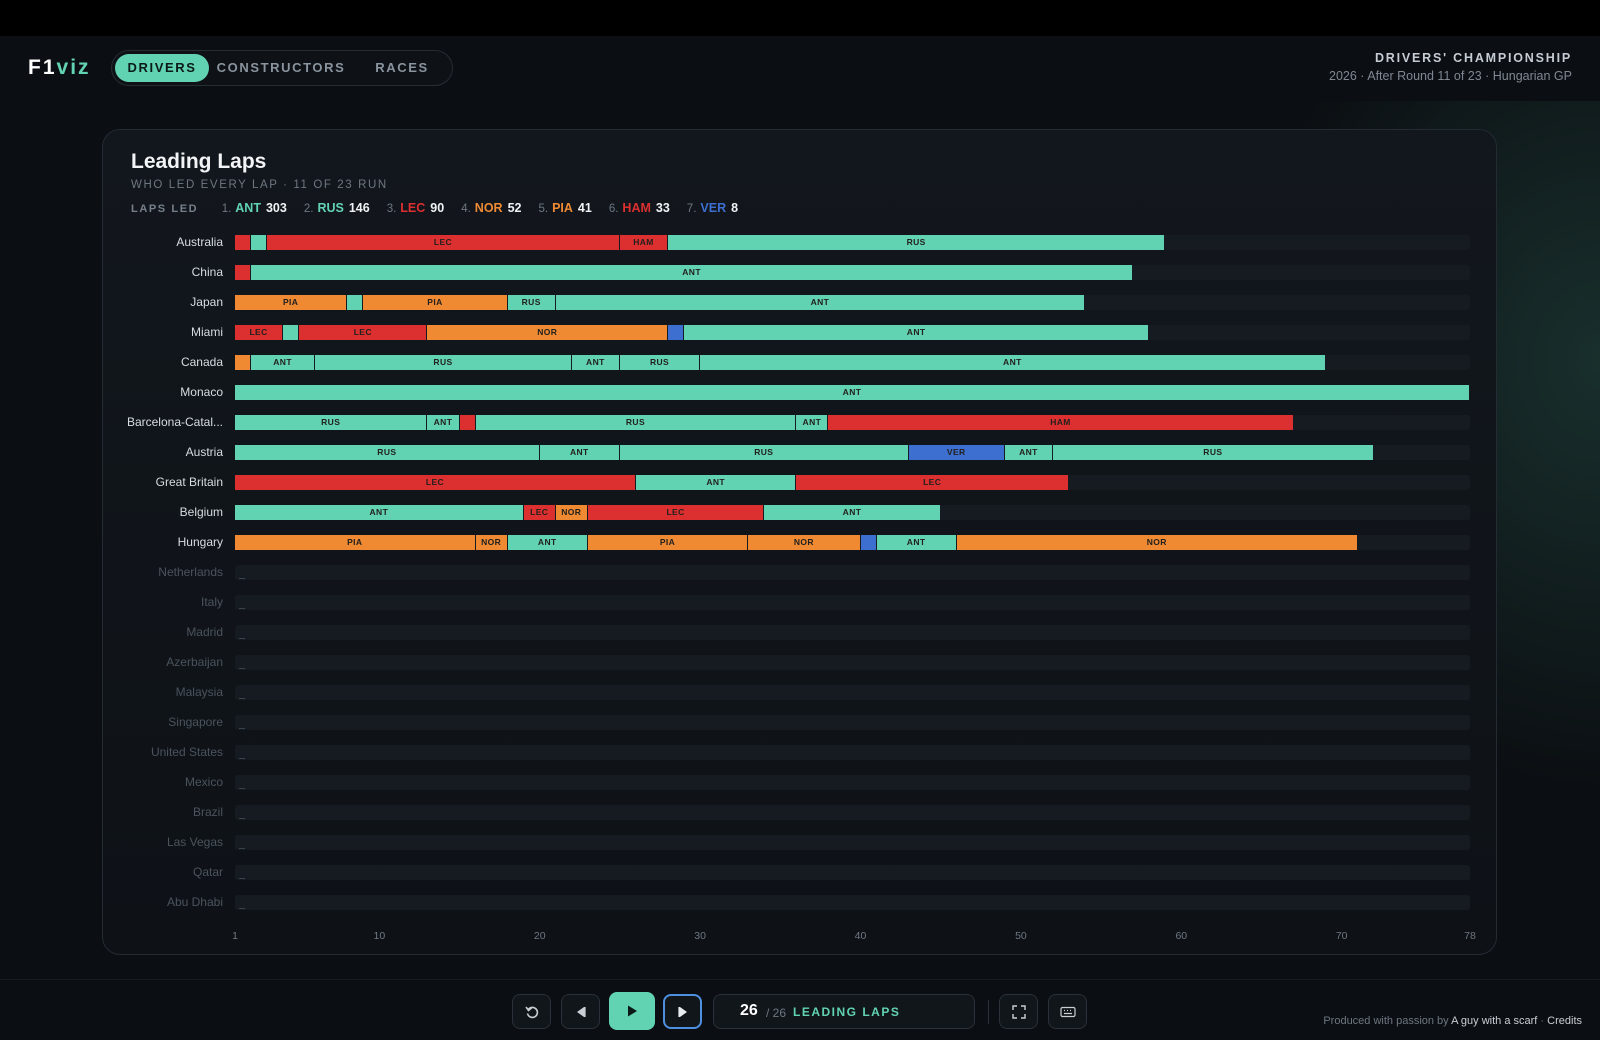  Describe the element at coordinates (564, 208) in the screenshot. I see `legend-item: 5. PIA 41` at that location.